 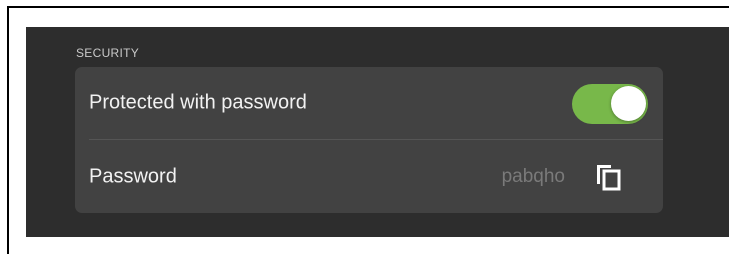 I want to click on frame-top-border, so click(x=368, y=7).